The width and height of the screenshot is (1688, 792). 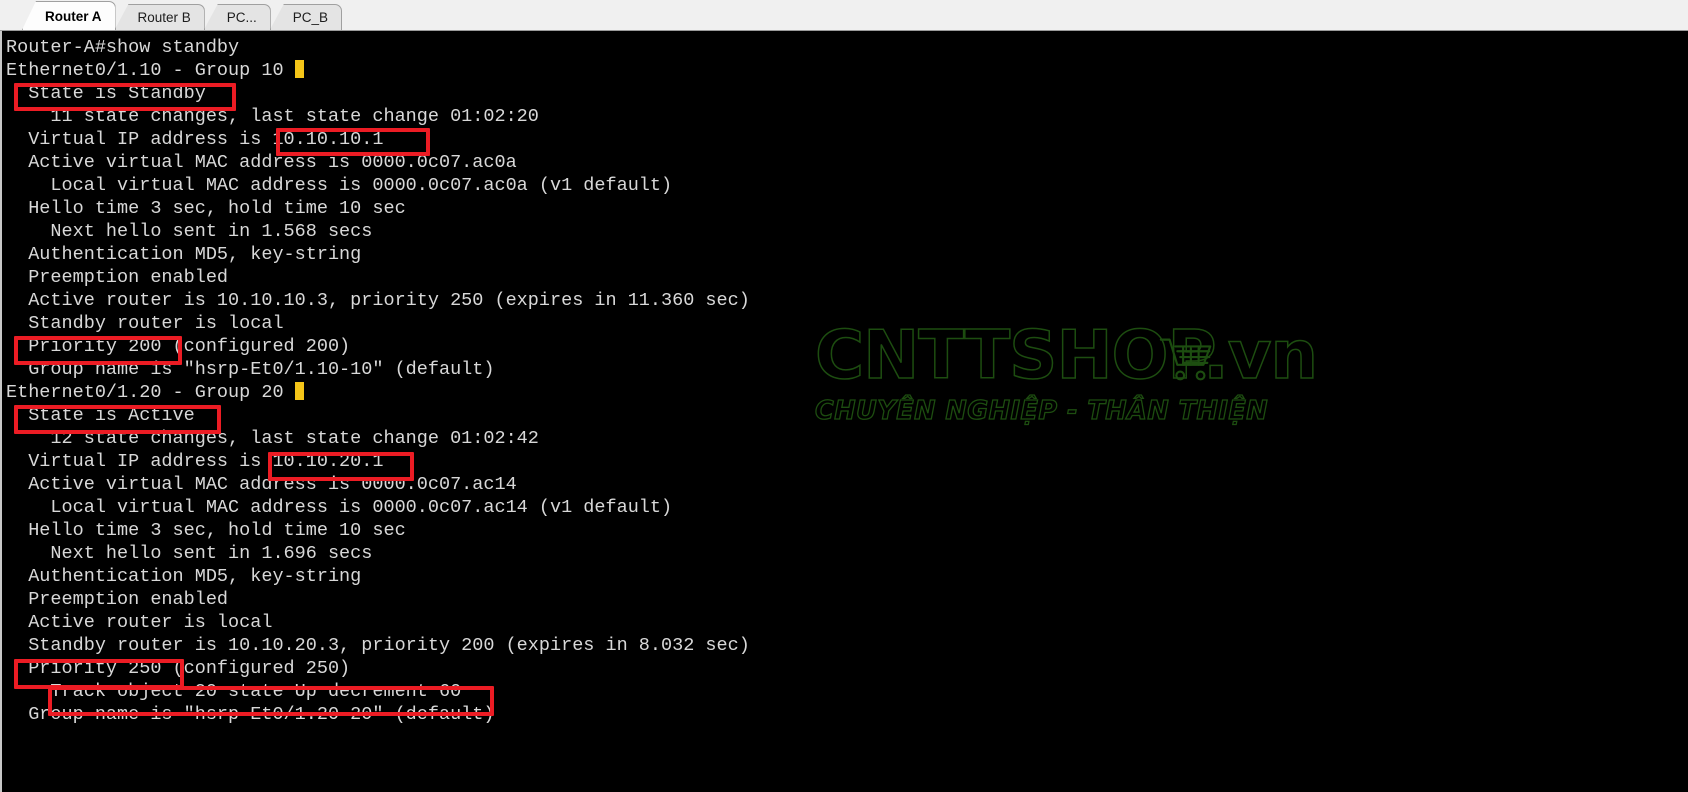 What do you see at coordinates (189, 231) in the screenshot?
I see `terminal-line-text: Next hello sent in 1.568 secs` at bounding box center [189, 231].